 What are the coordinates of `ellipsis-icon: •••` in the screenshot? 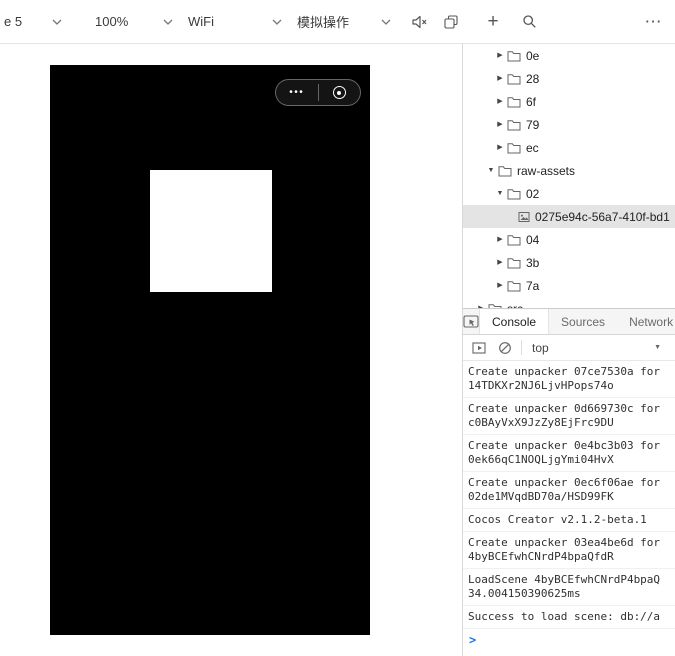 It's located at (297, 92).